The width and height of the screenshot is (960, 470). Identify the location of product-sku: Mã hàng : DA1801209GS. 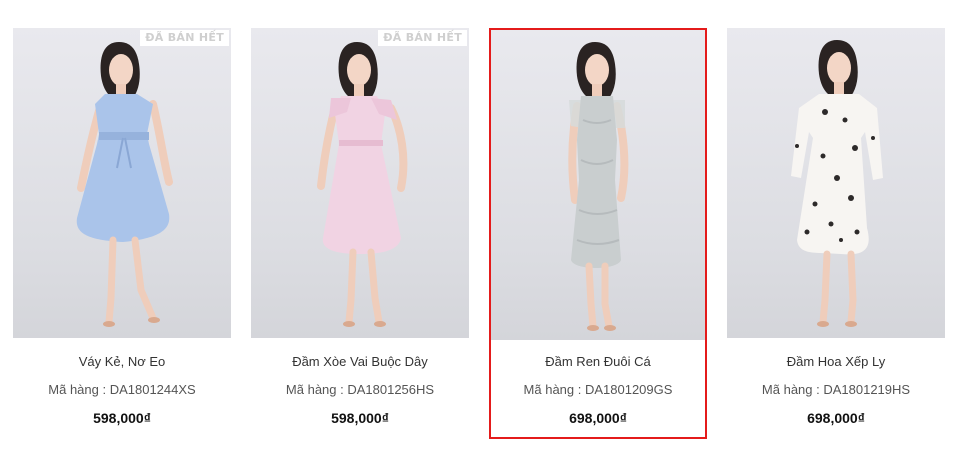
(598, 389).